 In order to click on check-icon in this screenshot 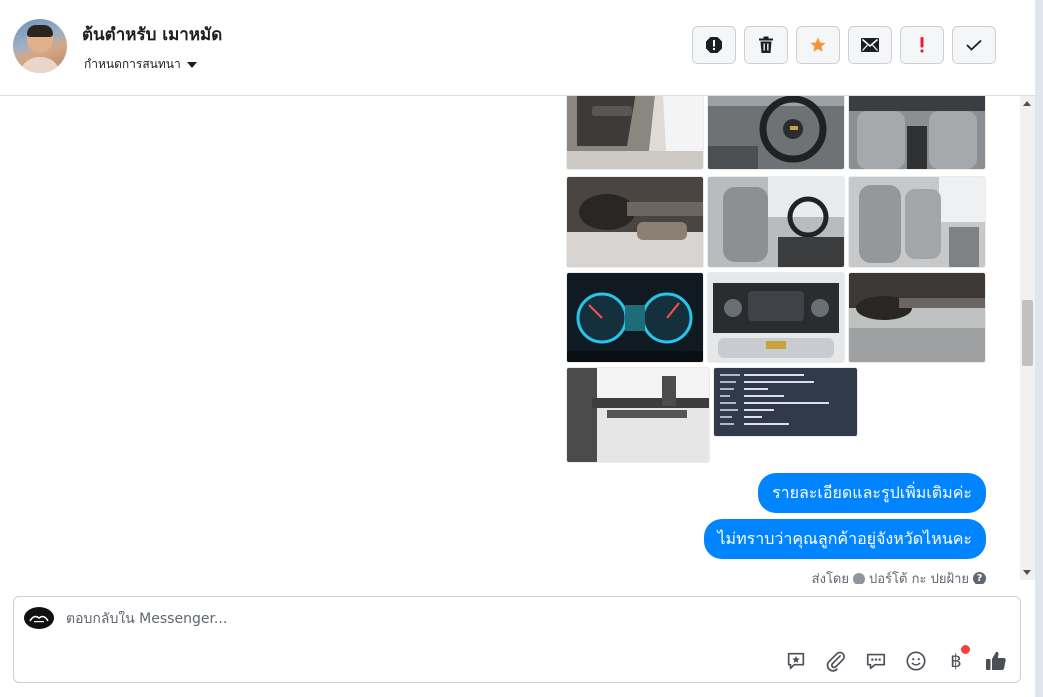, I will do `click(974, 45)`.